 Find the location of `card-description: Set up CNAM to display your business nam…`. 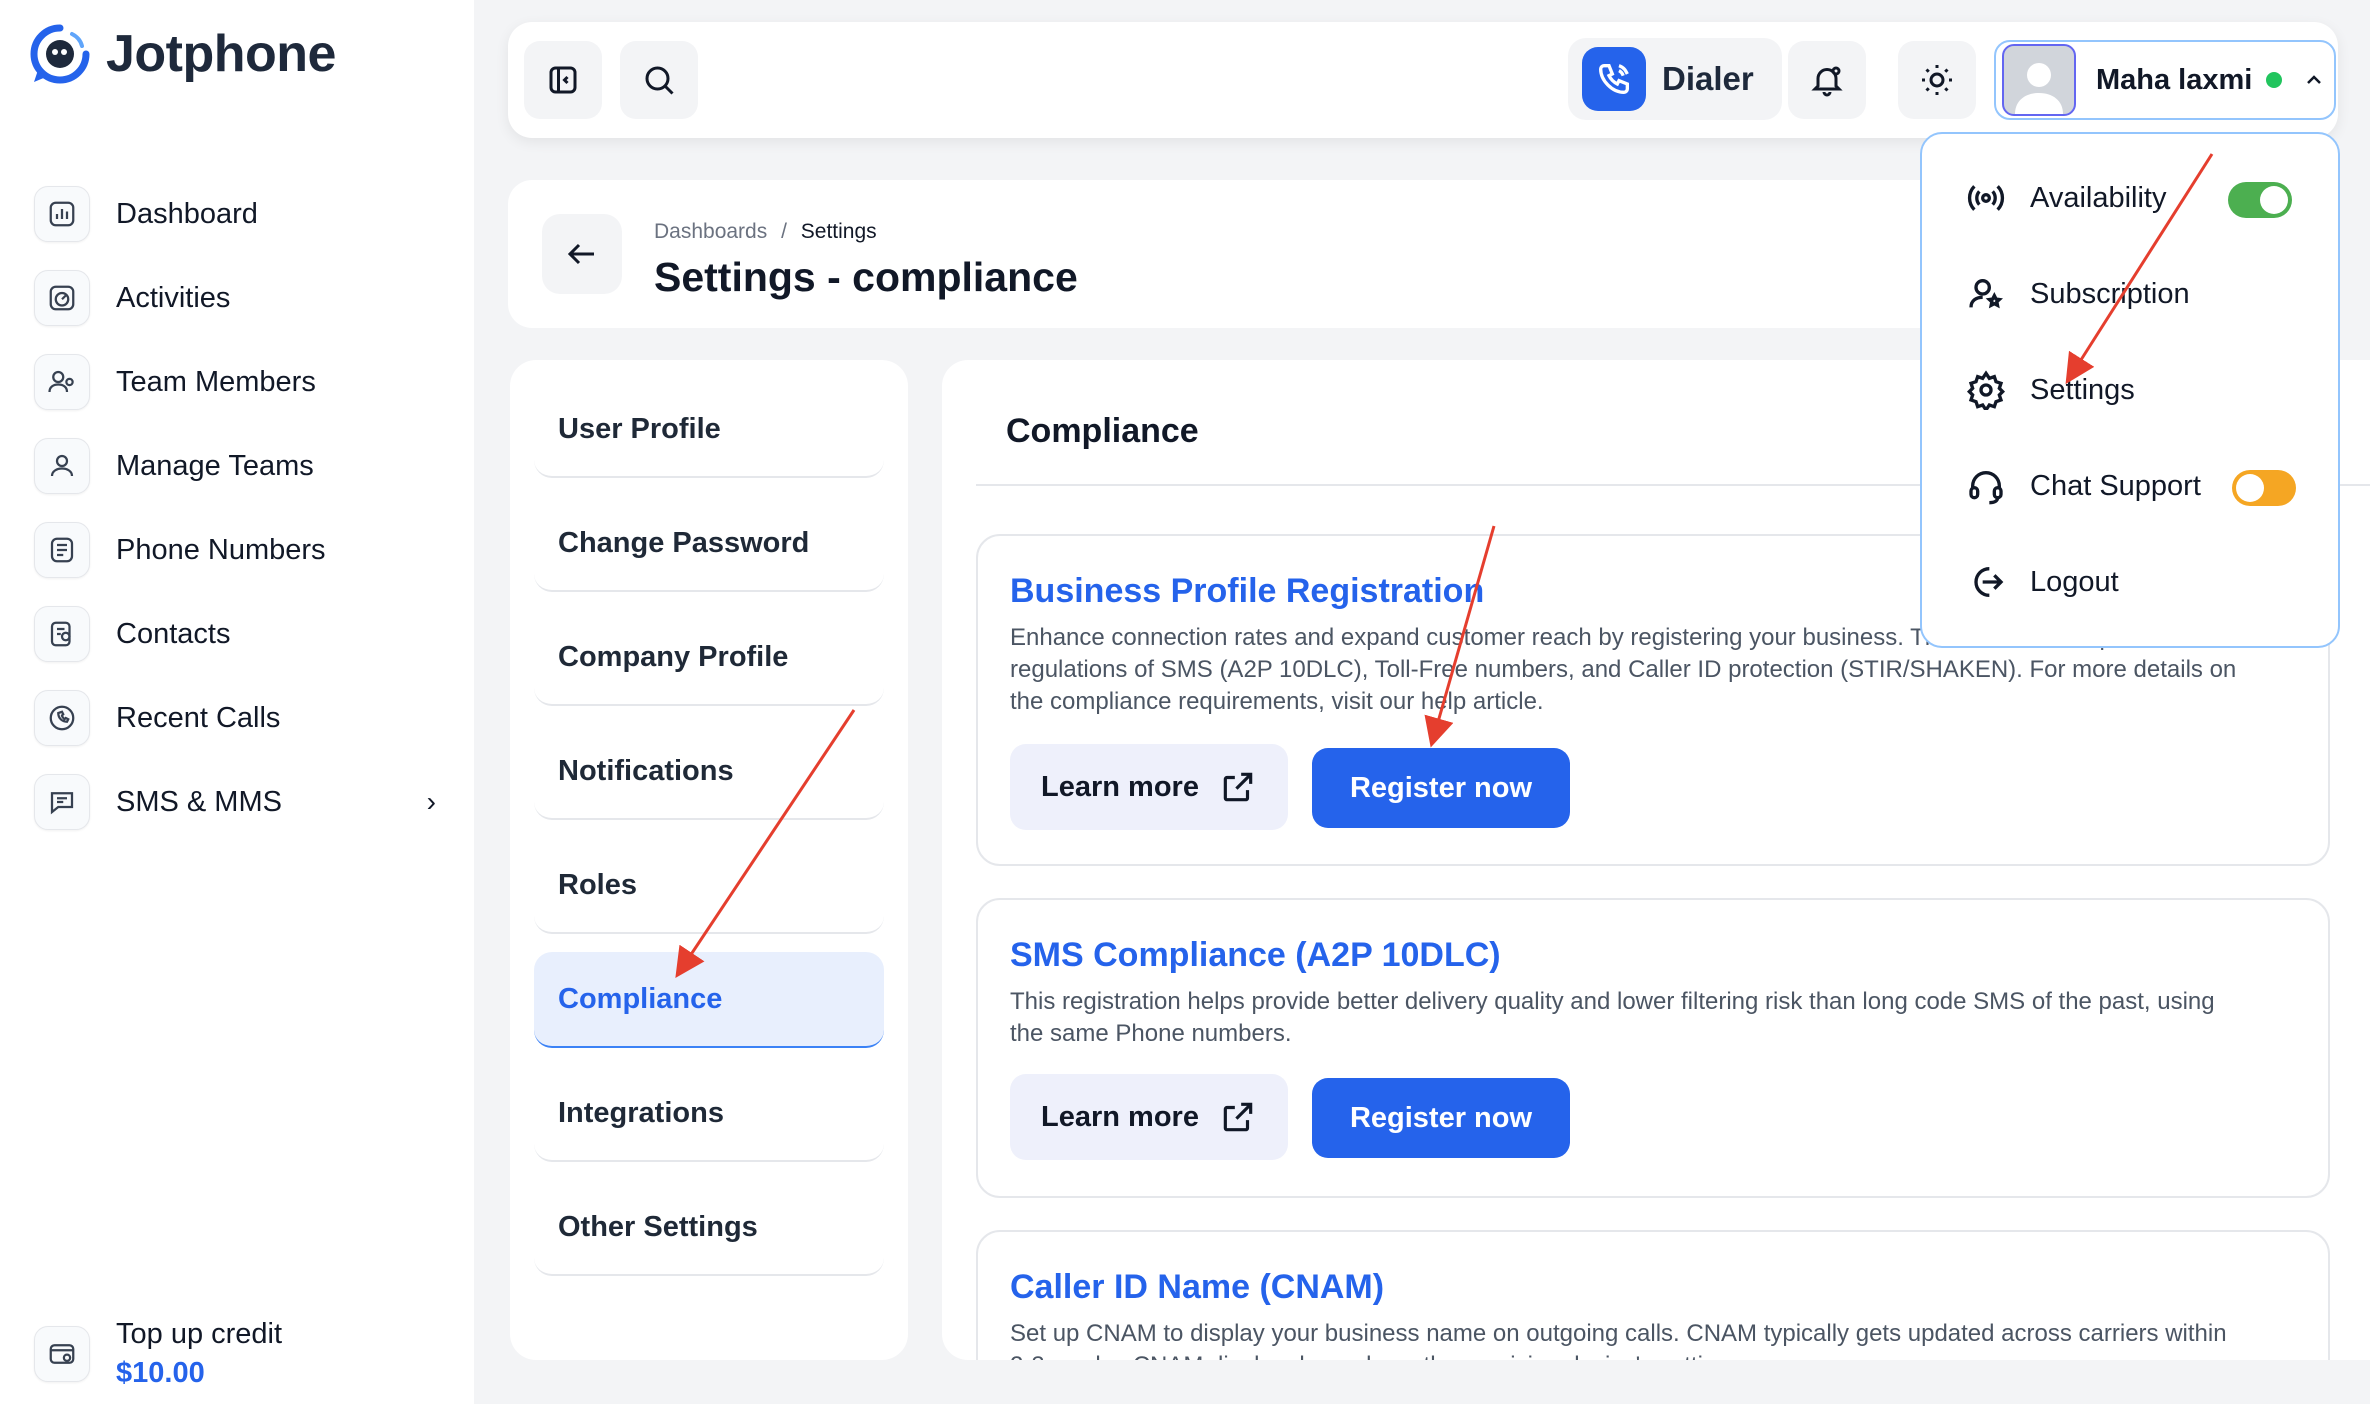

card-description: Set up CNAM to display your business nam… is located at coordinates (1618, 1340).